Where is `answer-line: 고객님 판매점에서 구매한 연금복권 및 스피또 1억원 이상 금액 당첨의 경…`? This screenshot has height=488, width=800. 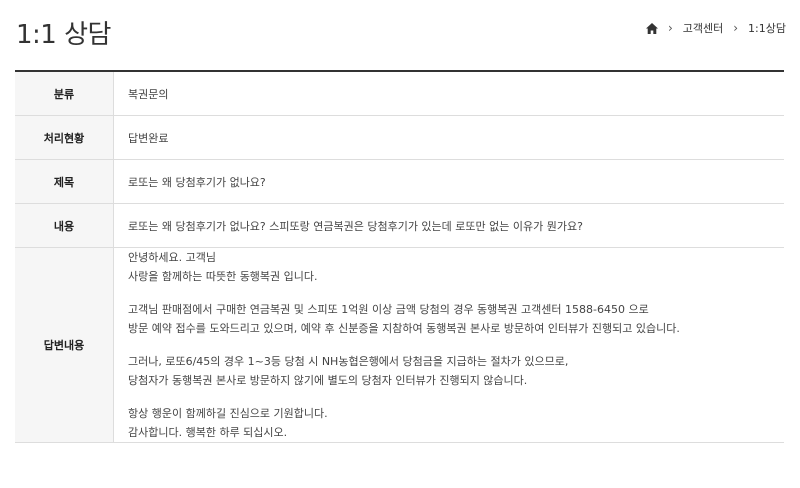
answer-line: 고객님 판매점에서 구매한 연금복권 및 스피또 1억원 이상 금액 당첨의 경… is located at coordinates (388, 309).